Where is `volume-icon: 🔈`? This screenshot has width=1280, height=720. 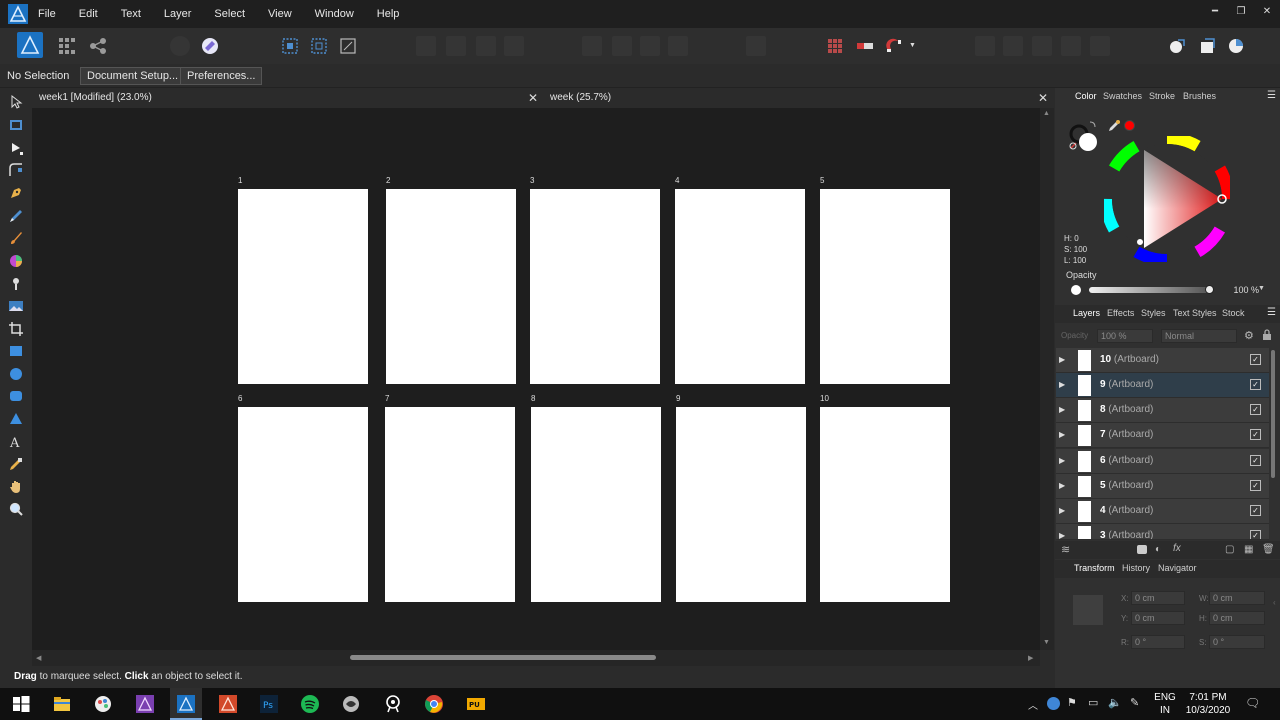
volume-icon: 🔈 is located at coordinates (1115, 702).